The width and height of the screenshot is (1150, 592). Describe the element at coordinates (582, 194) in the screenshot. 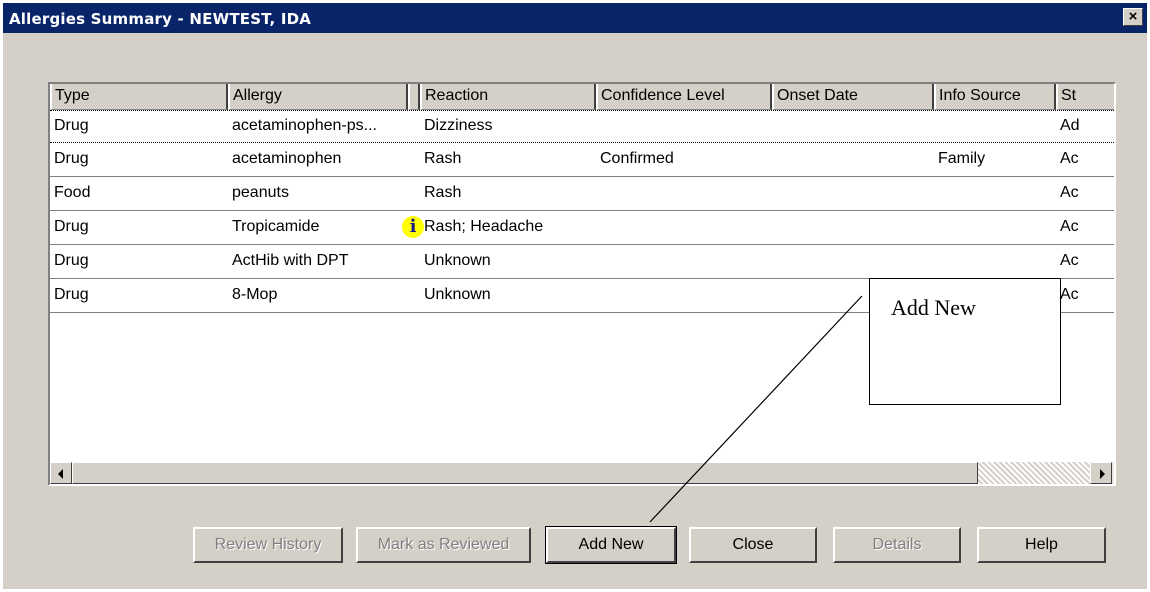

I see `table-row: Food peanuts Rash Ac` at that location.